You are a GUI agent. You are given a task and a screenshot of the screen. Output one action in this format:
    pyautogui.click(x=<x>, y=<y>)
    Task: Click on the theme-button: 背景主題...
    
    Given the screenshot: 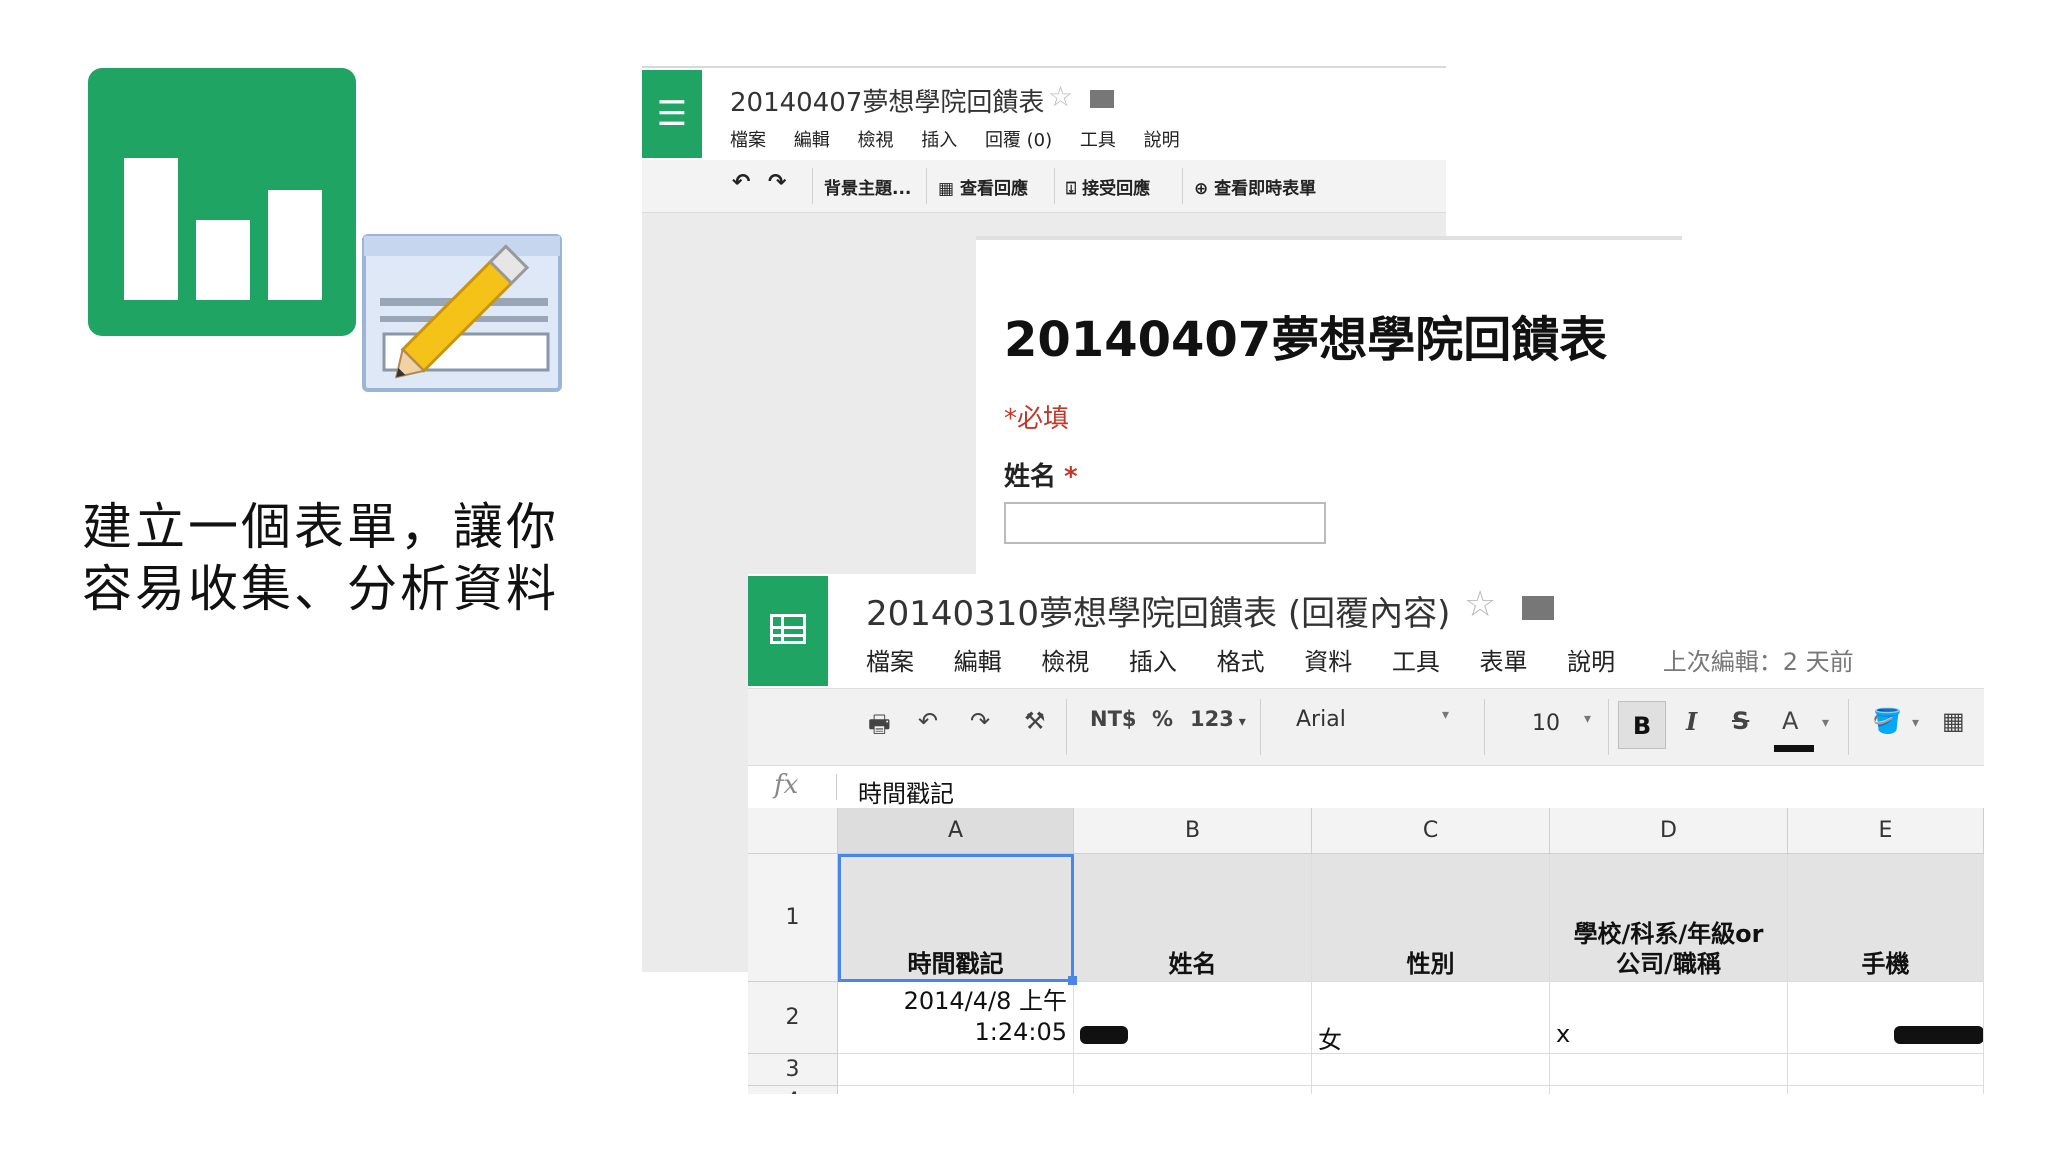 What is the action you would take?
    pyautogui.click(x=867, y=186)
    